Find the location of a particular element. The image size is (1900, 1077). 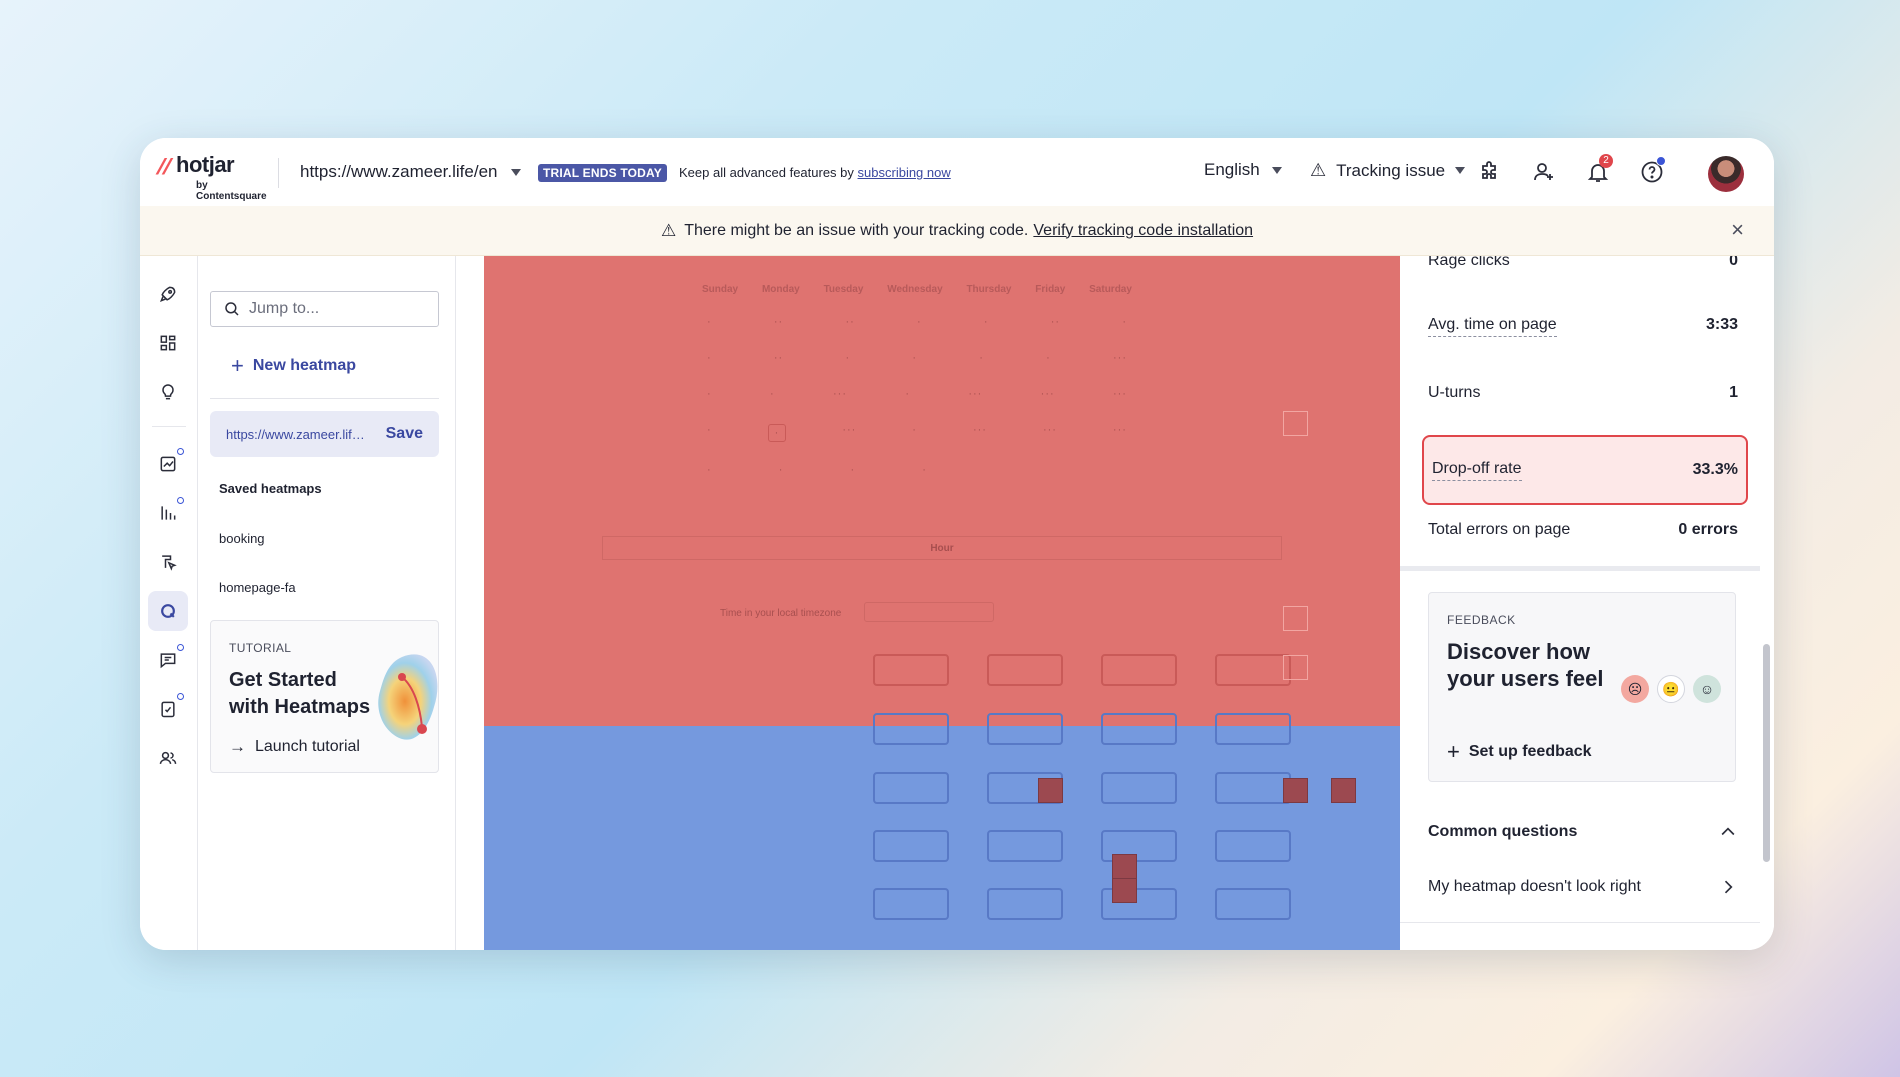

logo-byline: by Contentsquare is located at coordinates (231, 191).